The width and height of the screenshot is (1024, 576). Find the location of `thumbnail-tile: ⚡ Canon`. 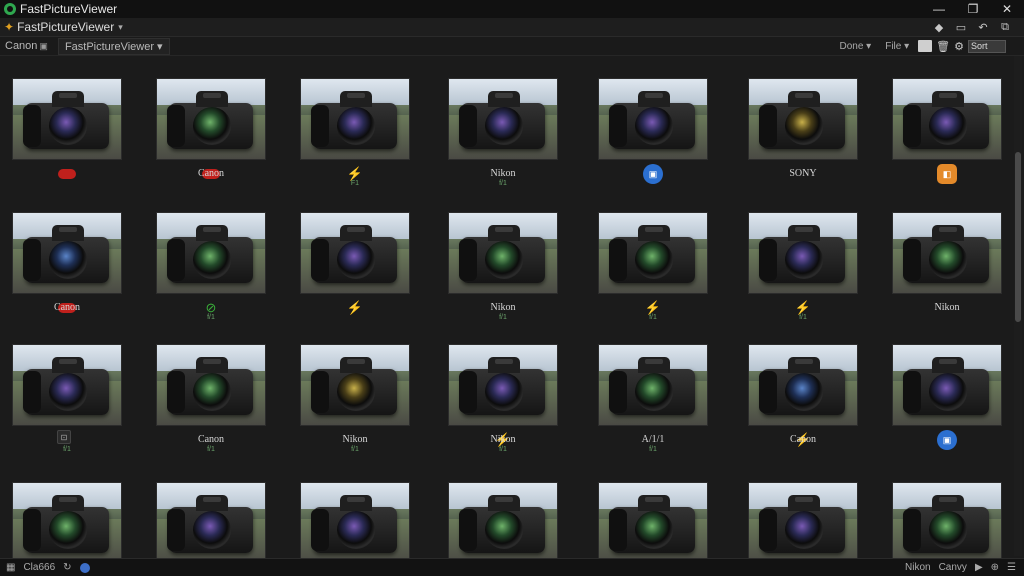

thumbnail-tile: ⚡ Canon is located at coordinates (807, 404).